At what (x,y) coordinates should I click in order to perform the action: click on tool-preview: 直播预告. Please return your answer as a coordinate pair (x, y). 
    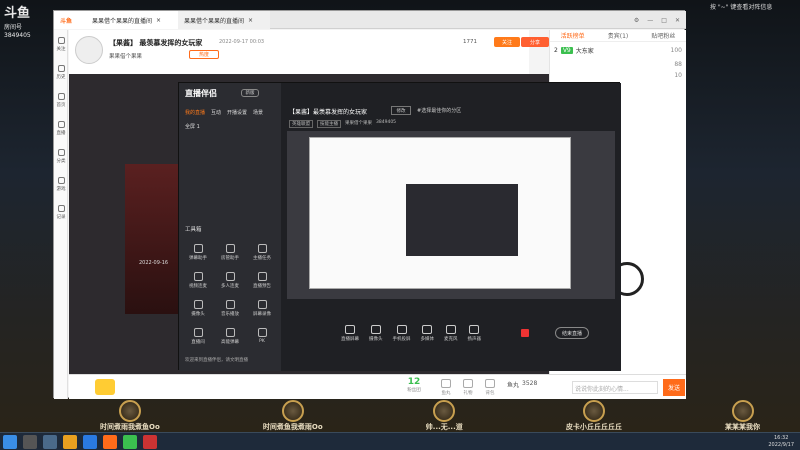
    Looking at the image, I should click on (262, 280).